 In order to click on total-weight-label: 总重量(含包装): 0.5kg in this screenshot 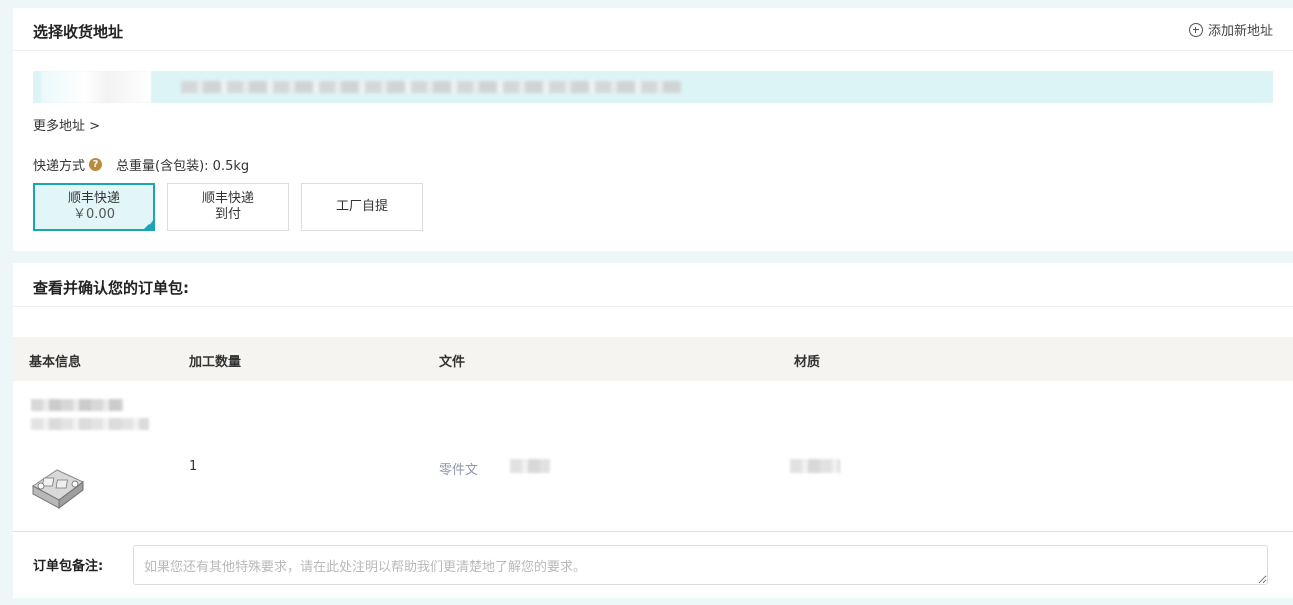, I will do `click(183, 166)`.